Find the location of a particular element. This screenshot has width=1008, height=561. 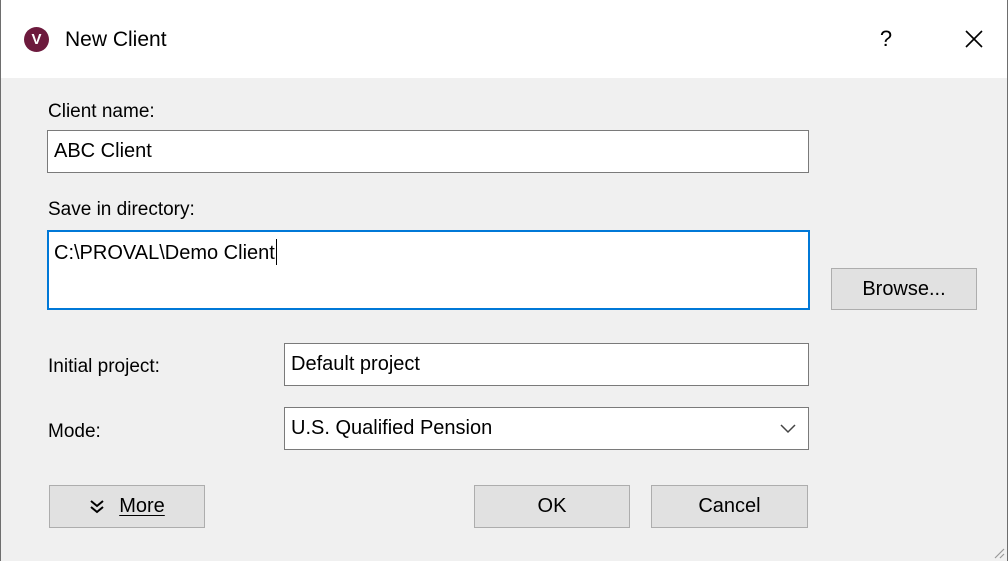

dialog-title: New Client is located at coordinates (116, 39).